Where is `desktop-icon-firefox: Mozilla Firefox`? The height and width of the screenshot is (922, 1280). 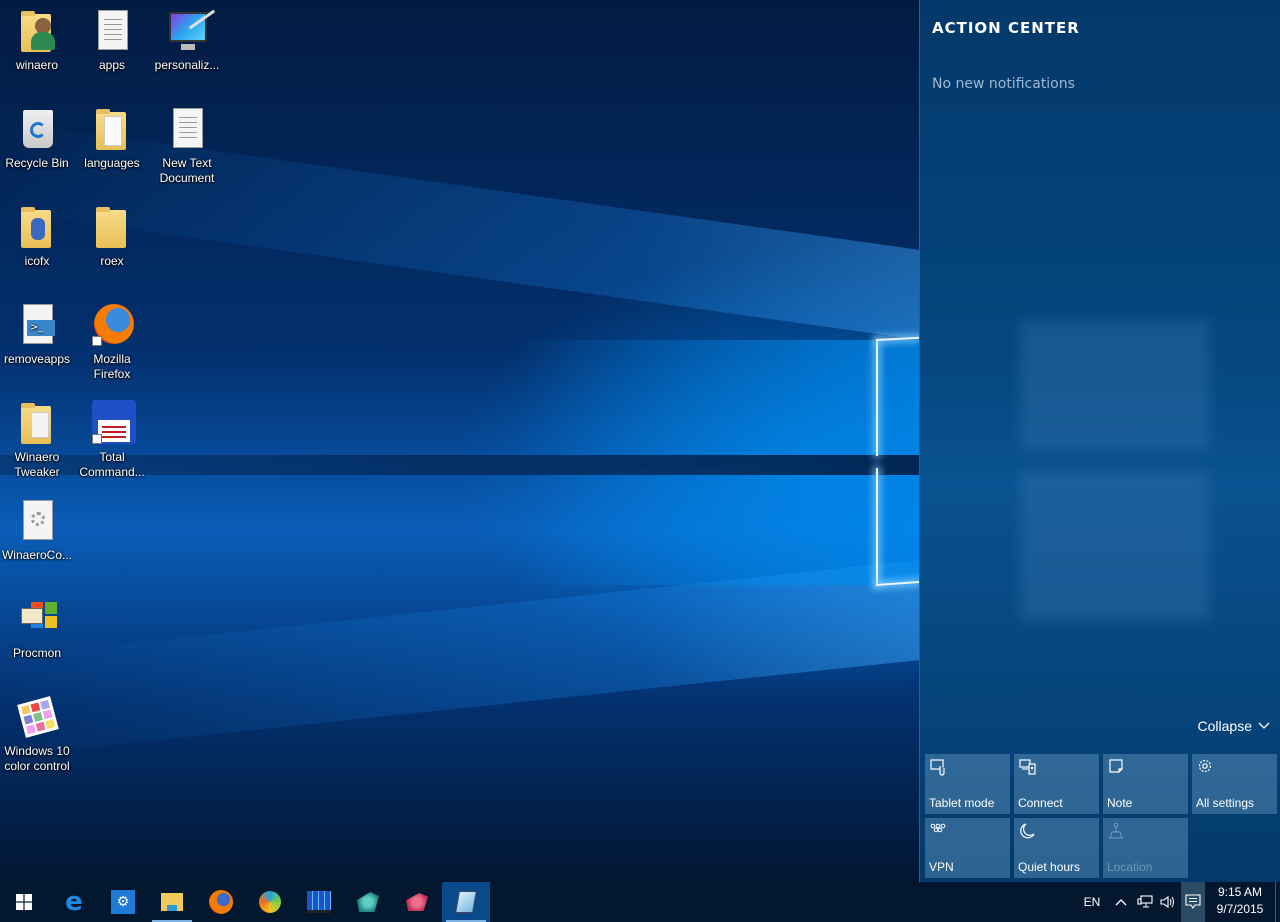
desktop-icon-firefox: Mozilla Firefox is located at coordinates (112, 342).